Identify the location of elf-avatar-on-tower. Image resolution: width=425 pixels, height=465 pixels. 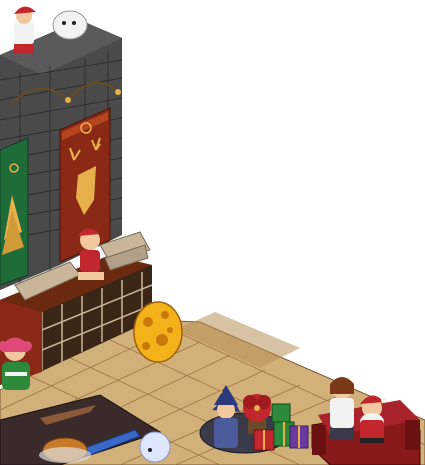
(25, 30).